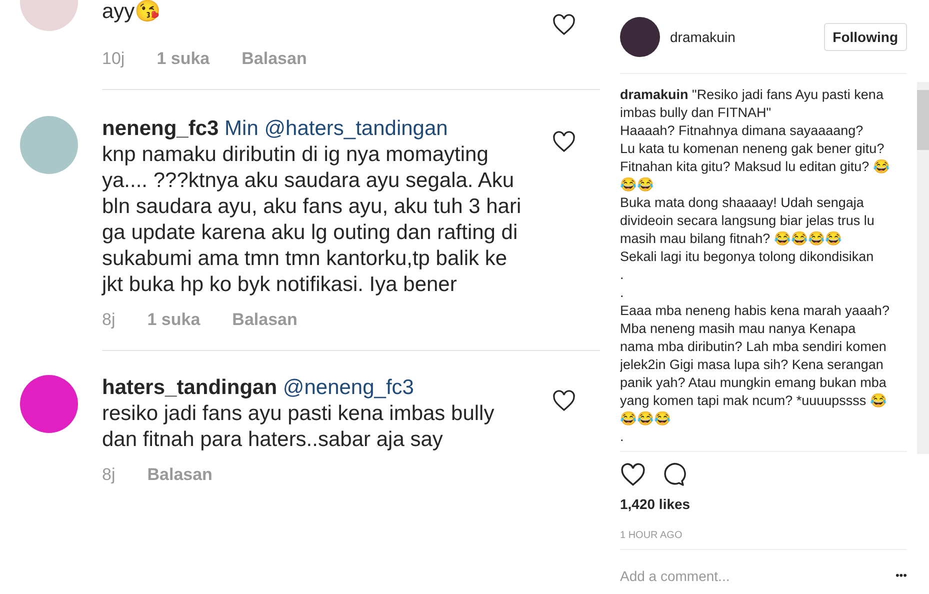 The image size is (929, 594). I want to click on avatar, so click(640, 36).